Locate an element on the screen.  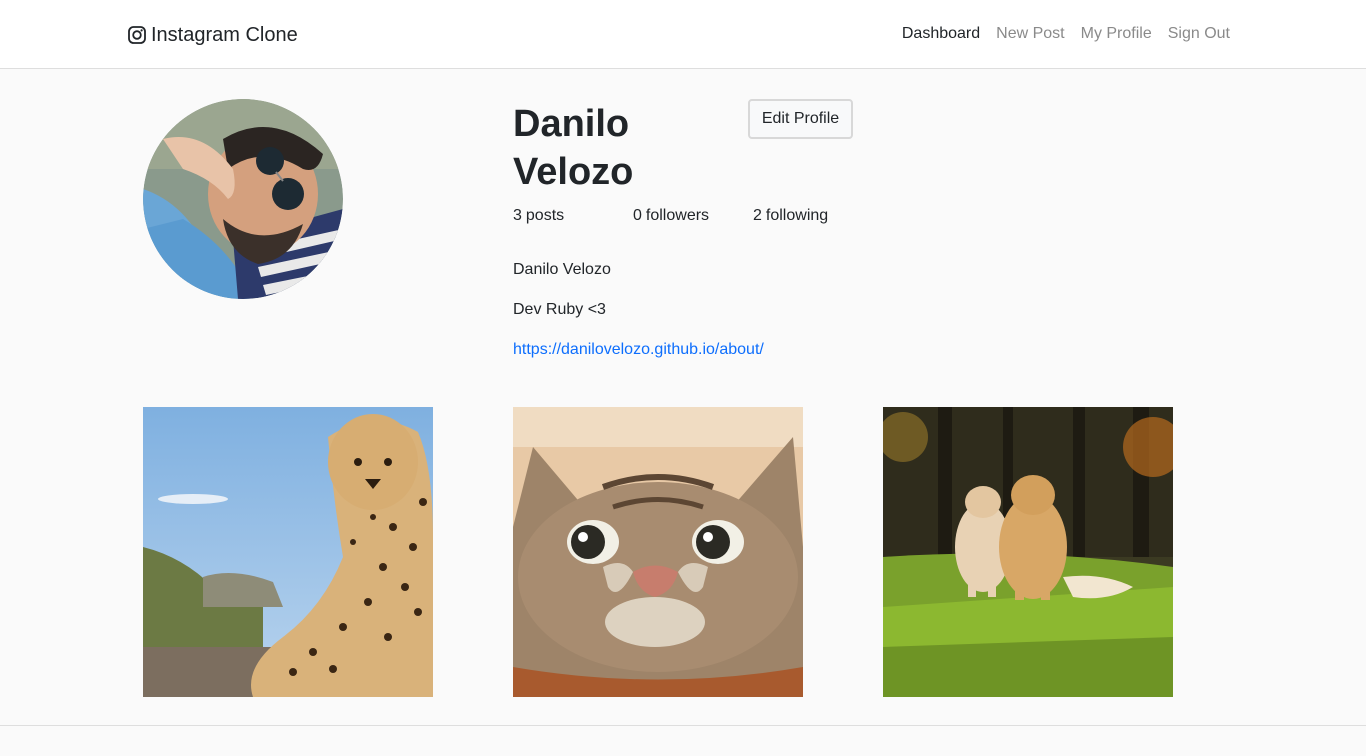
following-stat: 2 following is located at coordinates (790, 216).